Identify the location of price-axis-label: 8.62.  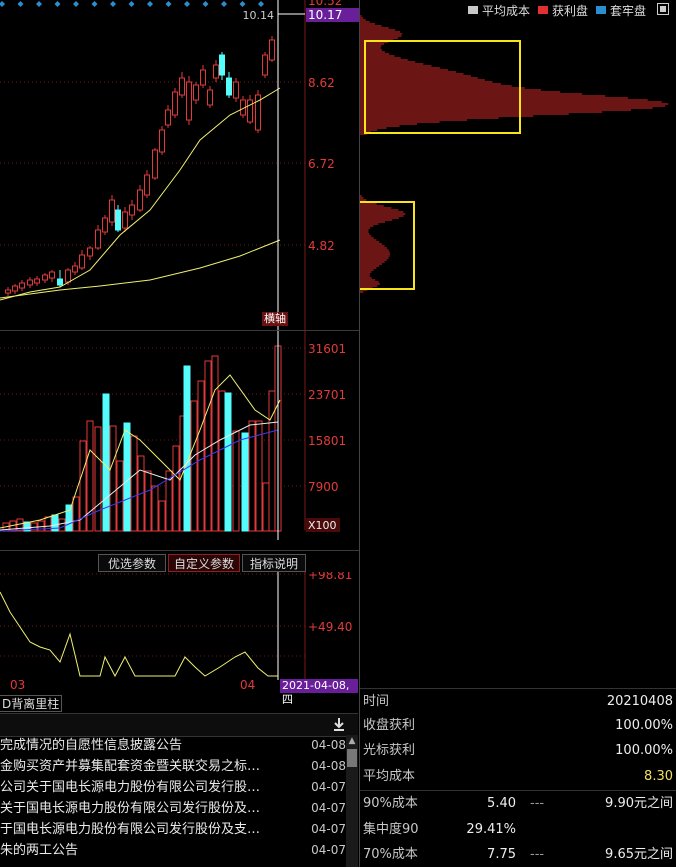
(321, 83).